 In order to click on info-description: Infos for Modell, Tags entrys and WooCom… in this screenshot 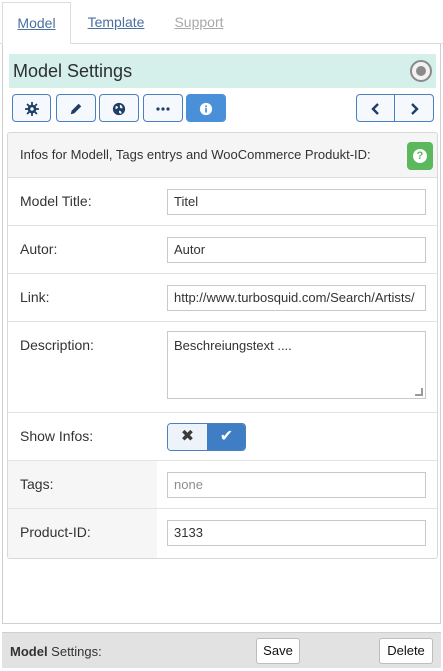, I will do `click(195, 154)`.